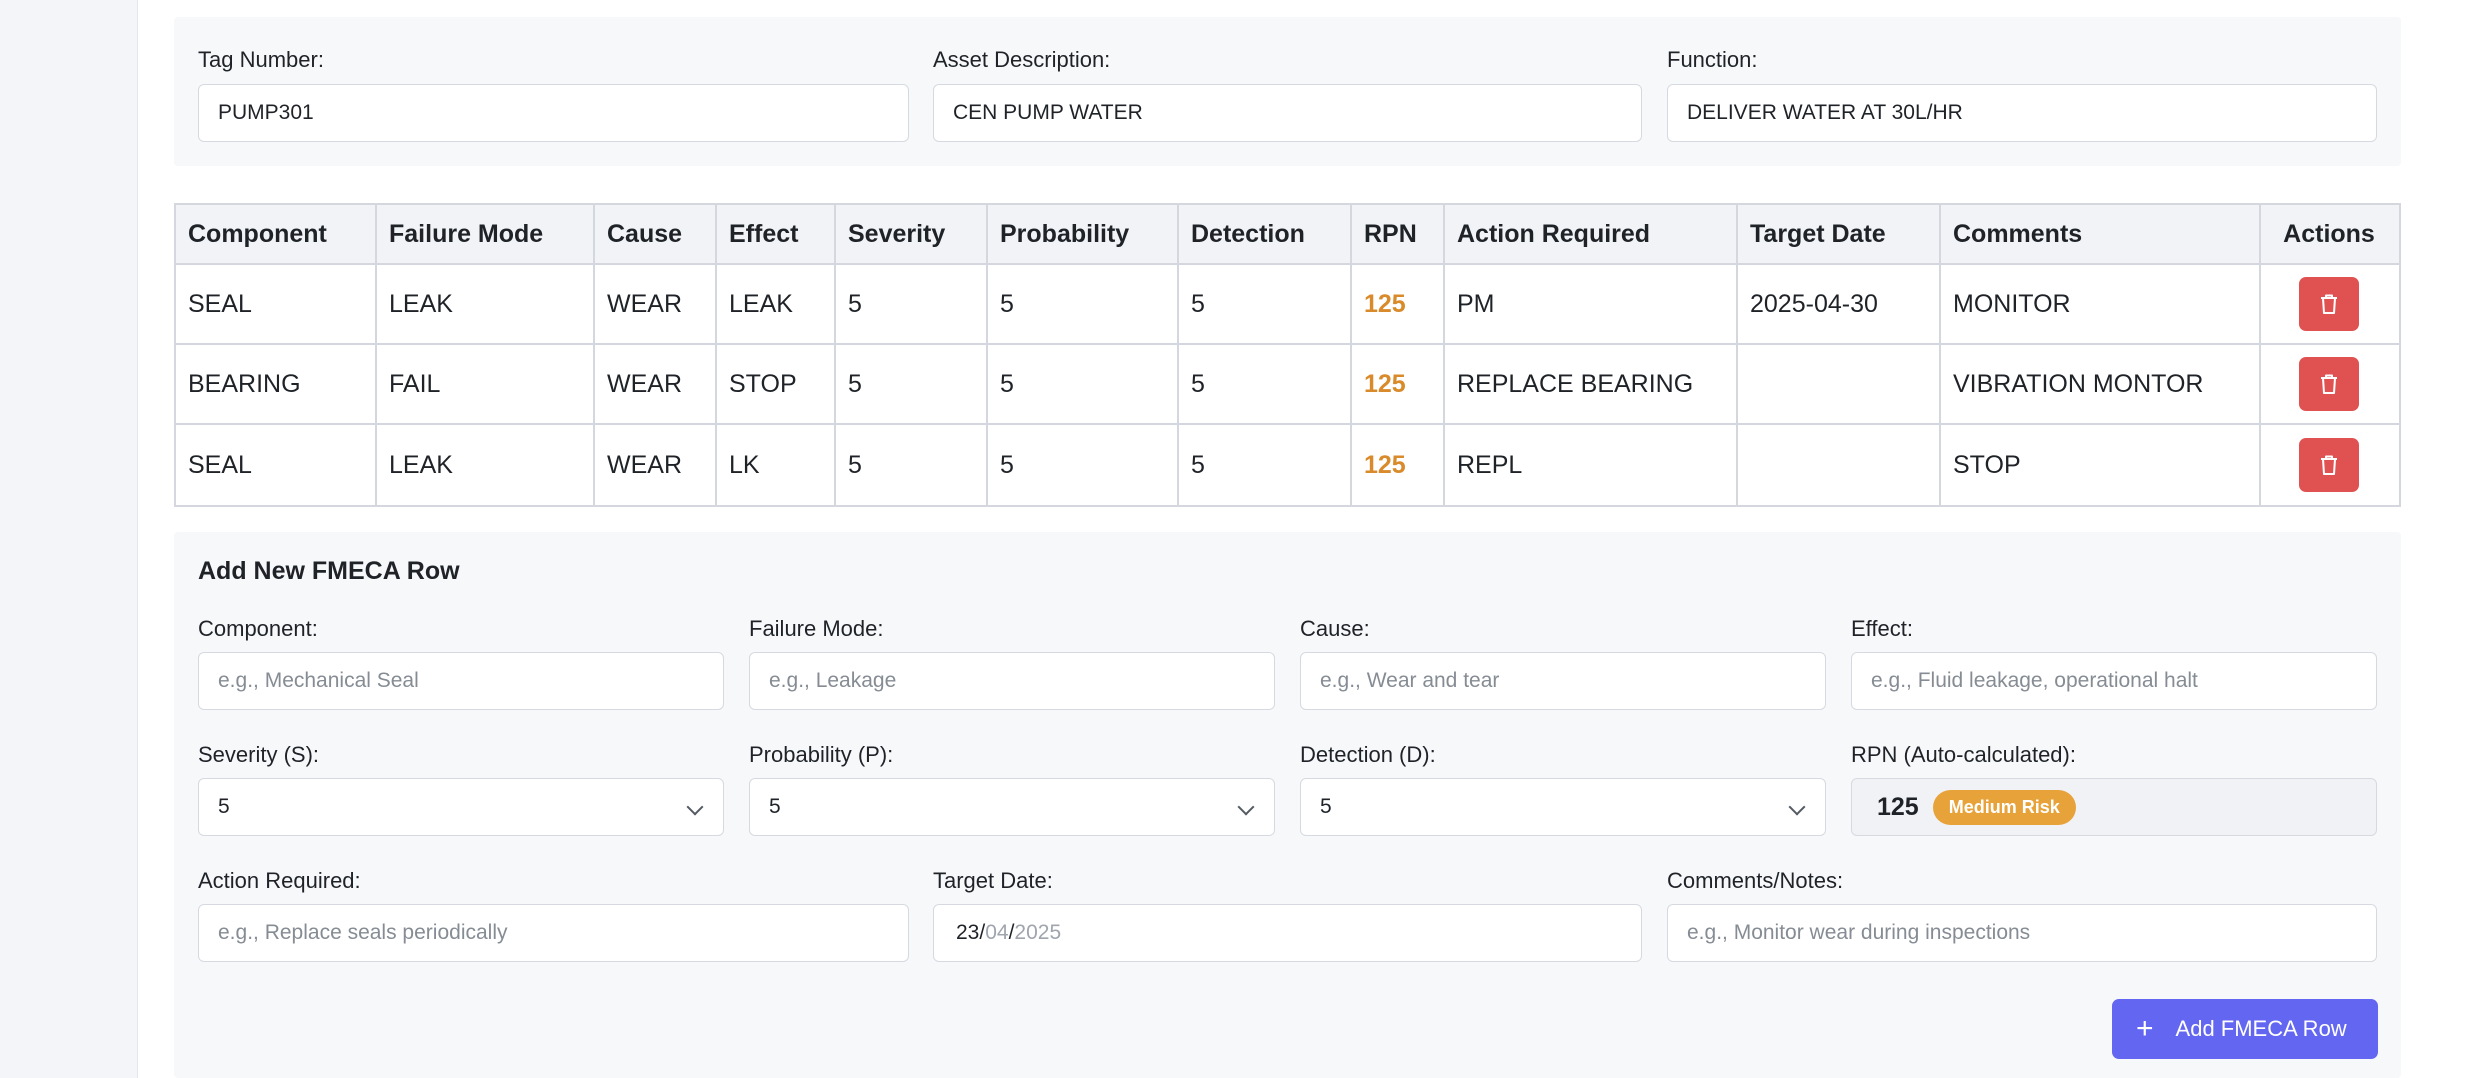  What do you see at coordinates (261, 59) in the screenshot?
I see `tag-number-label: Tag Number:` at bounding box center [261, 59].